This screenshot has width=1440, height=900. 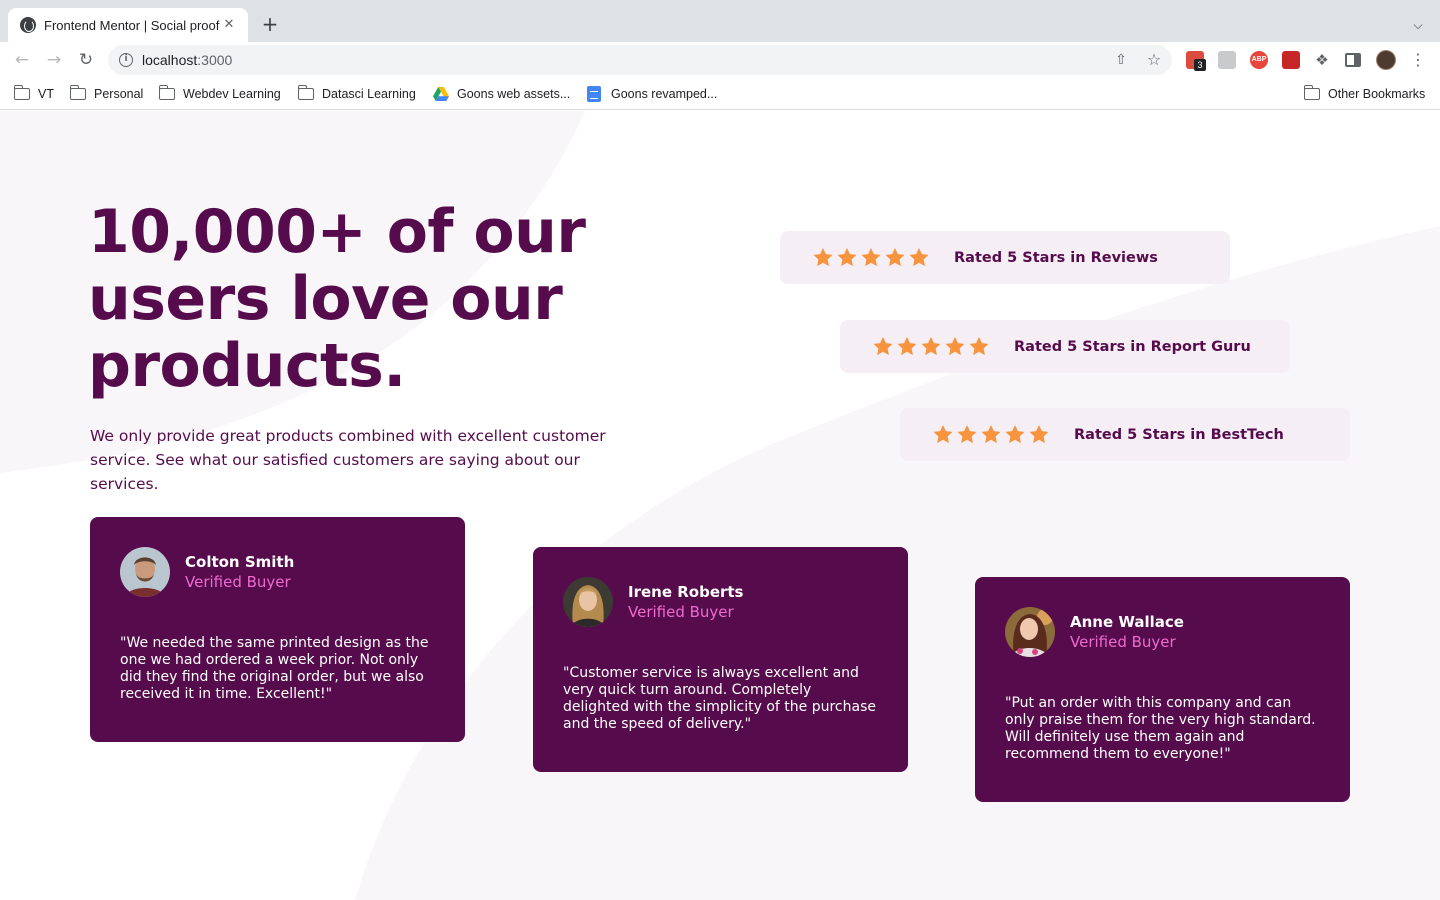 I want to click on info-icon: i, so click(x=126, y=60).